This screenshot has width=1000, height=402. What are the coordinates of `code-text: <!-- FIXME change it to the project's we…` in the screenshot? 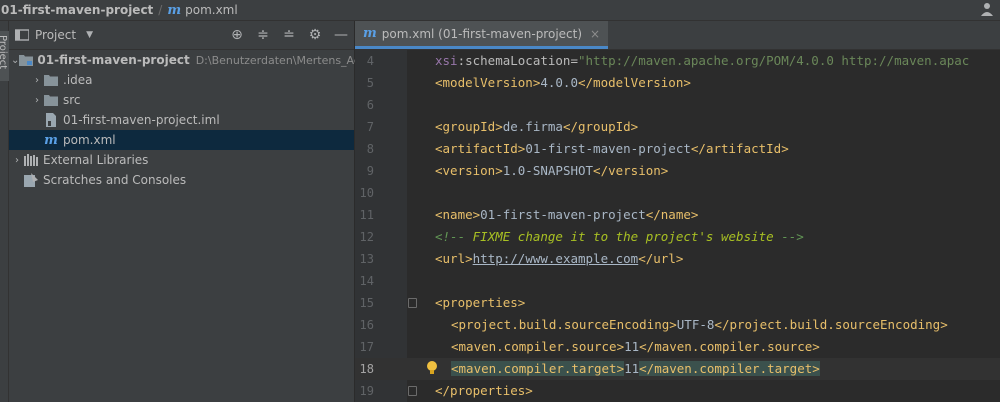 It's located at (619, 236).